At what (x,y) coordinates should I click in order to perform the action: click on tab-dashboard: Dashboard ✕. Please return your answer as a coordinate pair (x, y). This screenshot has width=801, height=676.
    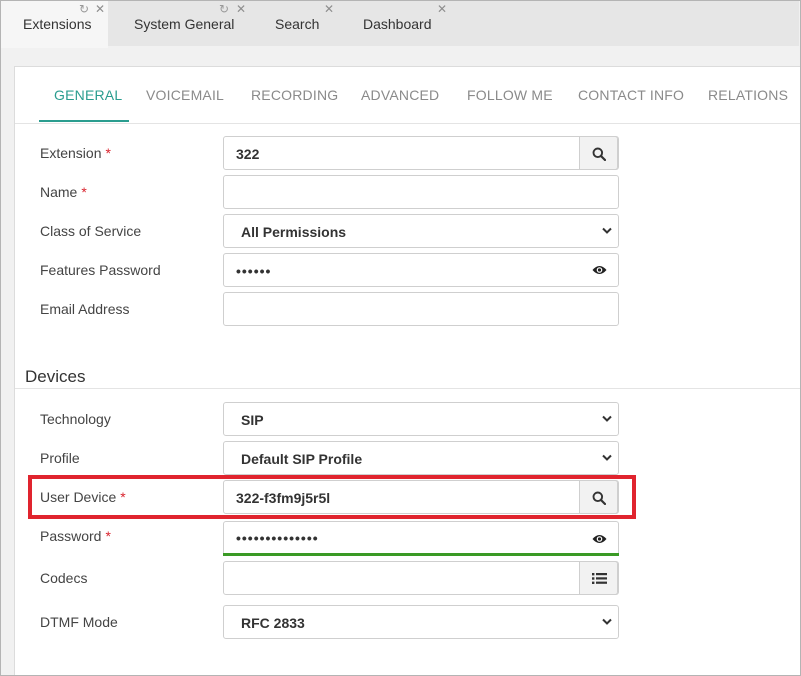
    Looking at the image, I should click on (393, 23).